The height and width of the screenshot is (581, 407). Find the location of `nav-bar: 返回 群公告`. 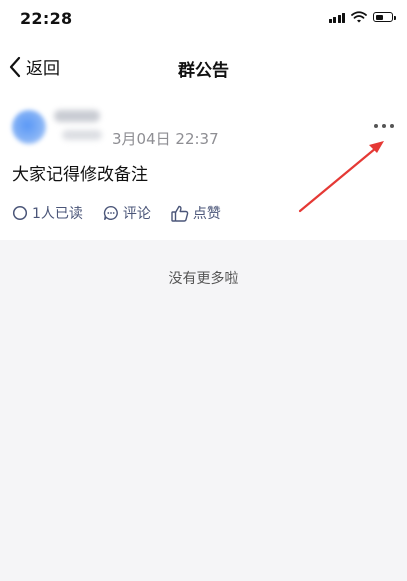

nav-bar: 返回 群公告 is located at coordinates (203, 68).